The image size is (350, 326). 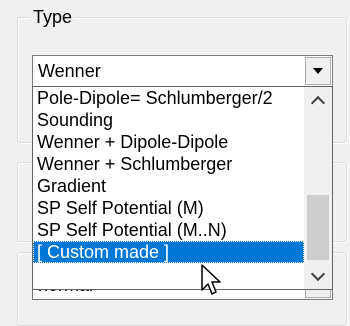 What do you see at coordinates (318, 188) in the screenshot?
I see `dropdown-scrollbar` at bounding box center [318, 188].